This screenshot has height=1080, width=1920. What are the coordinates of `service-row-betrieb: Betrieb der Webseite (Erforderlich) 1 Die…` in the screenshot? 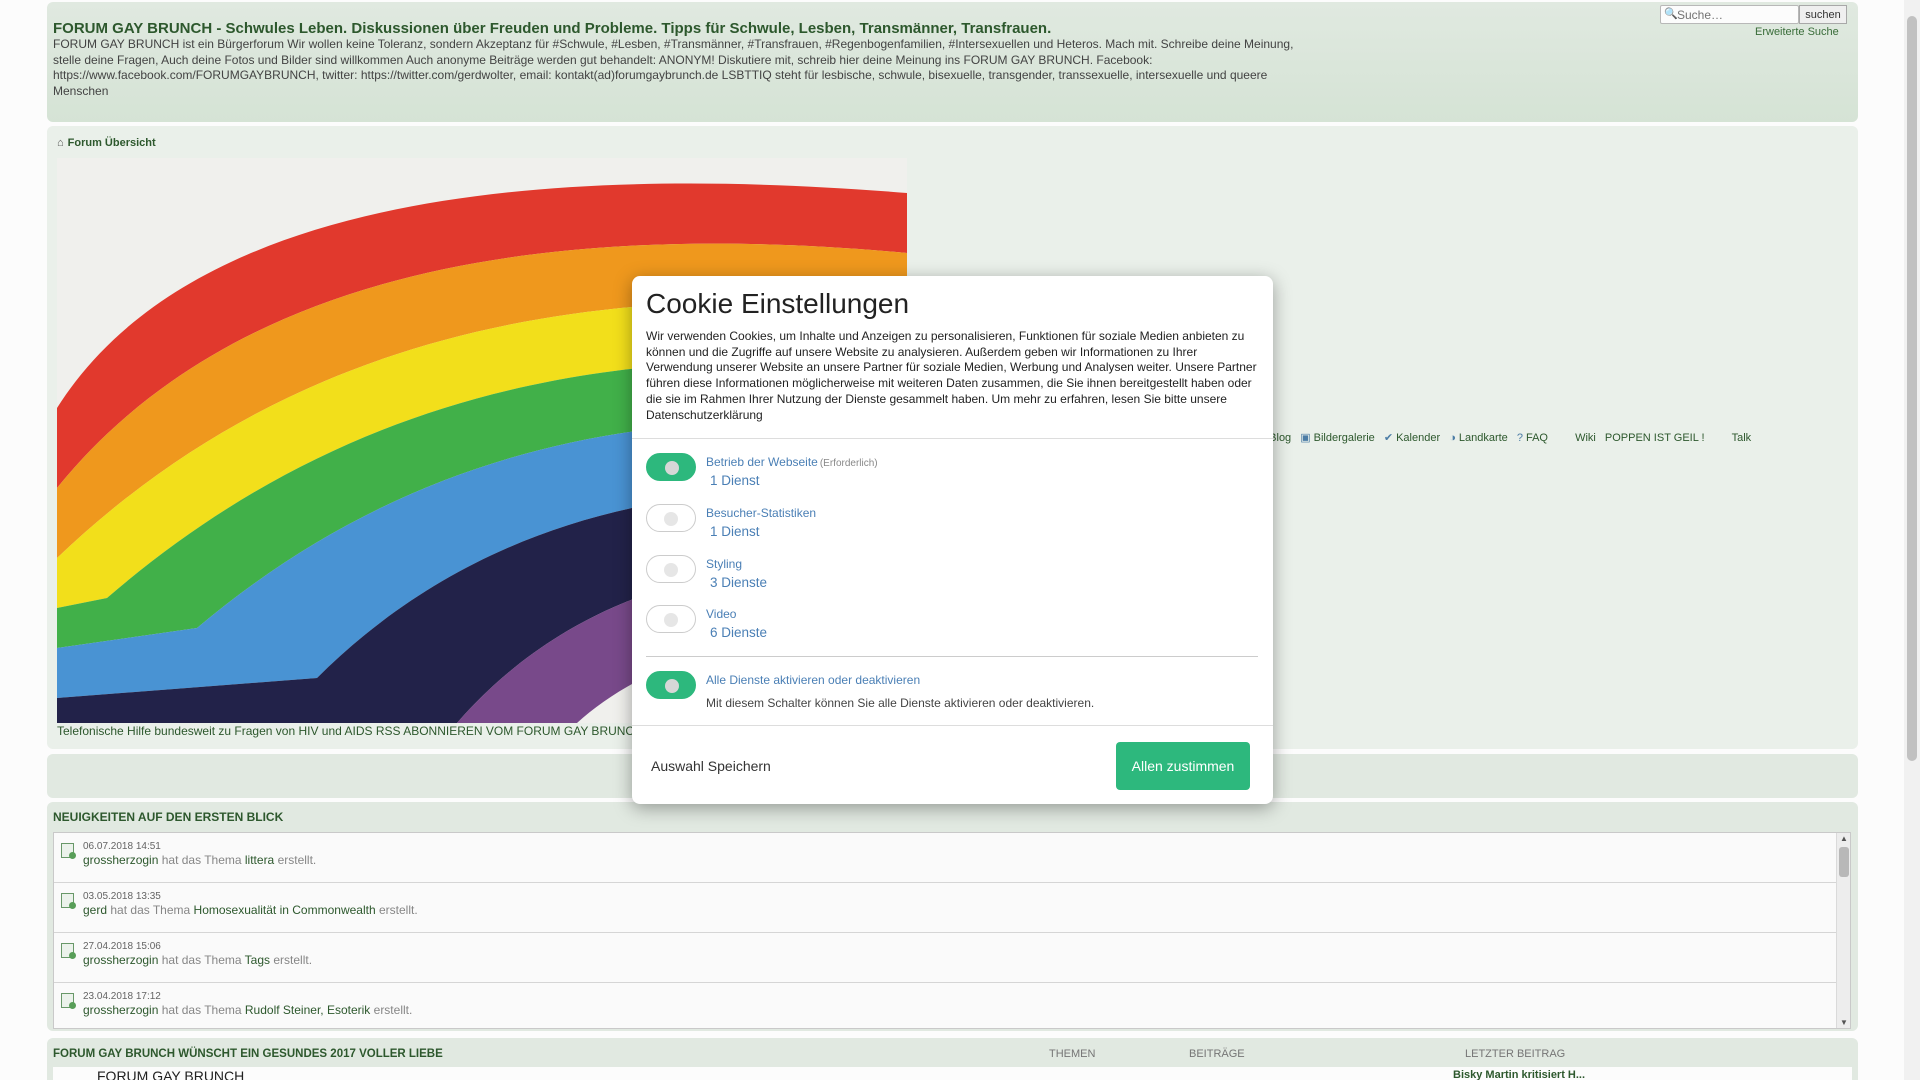 It's located at (946, 476).